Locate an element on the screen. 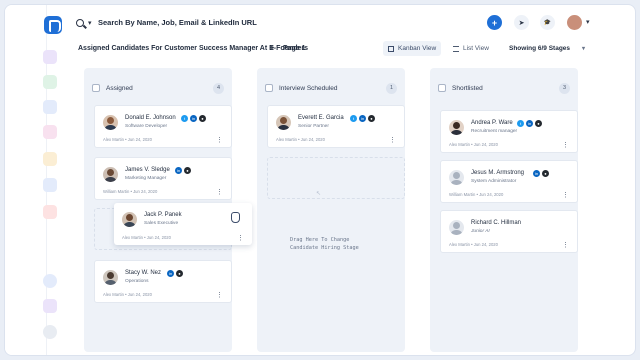 Image resolution: width=640 pixels, height=360 pixels. sidebar-item-jobs is located at coordinates (50, 107).